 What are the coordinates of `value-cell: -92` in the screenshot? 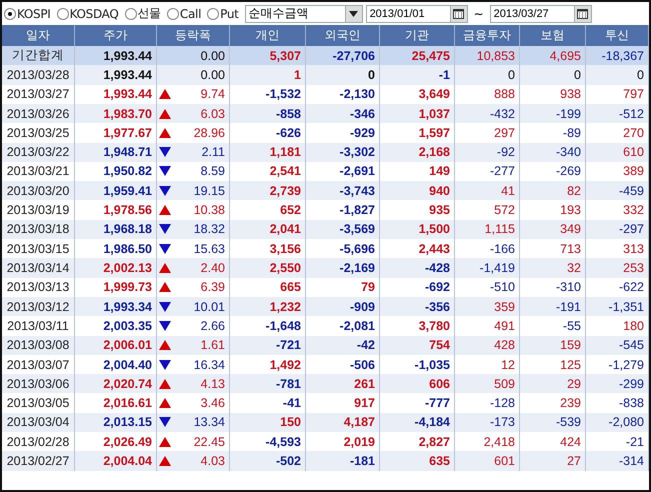 It's located at (487, 152).